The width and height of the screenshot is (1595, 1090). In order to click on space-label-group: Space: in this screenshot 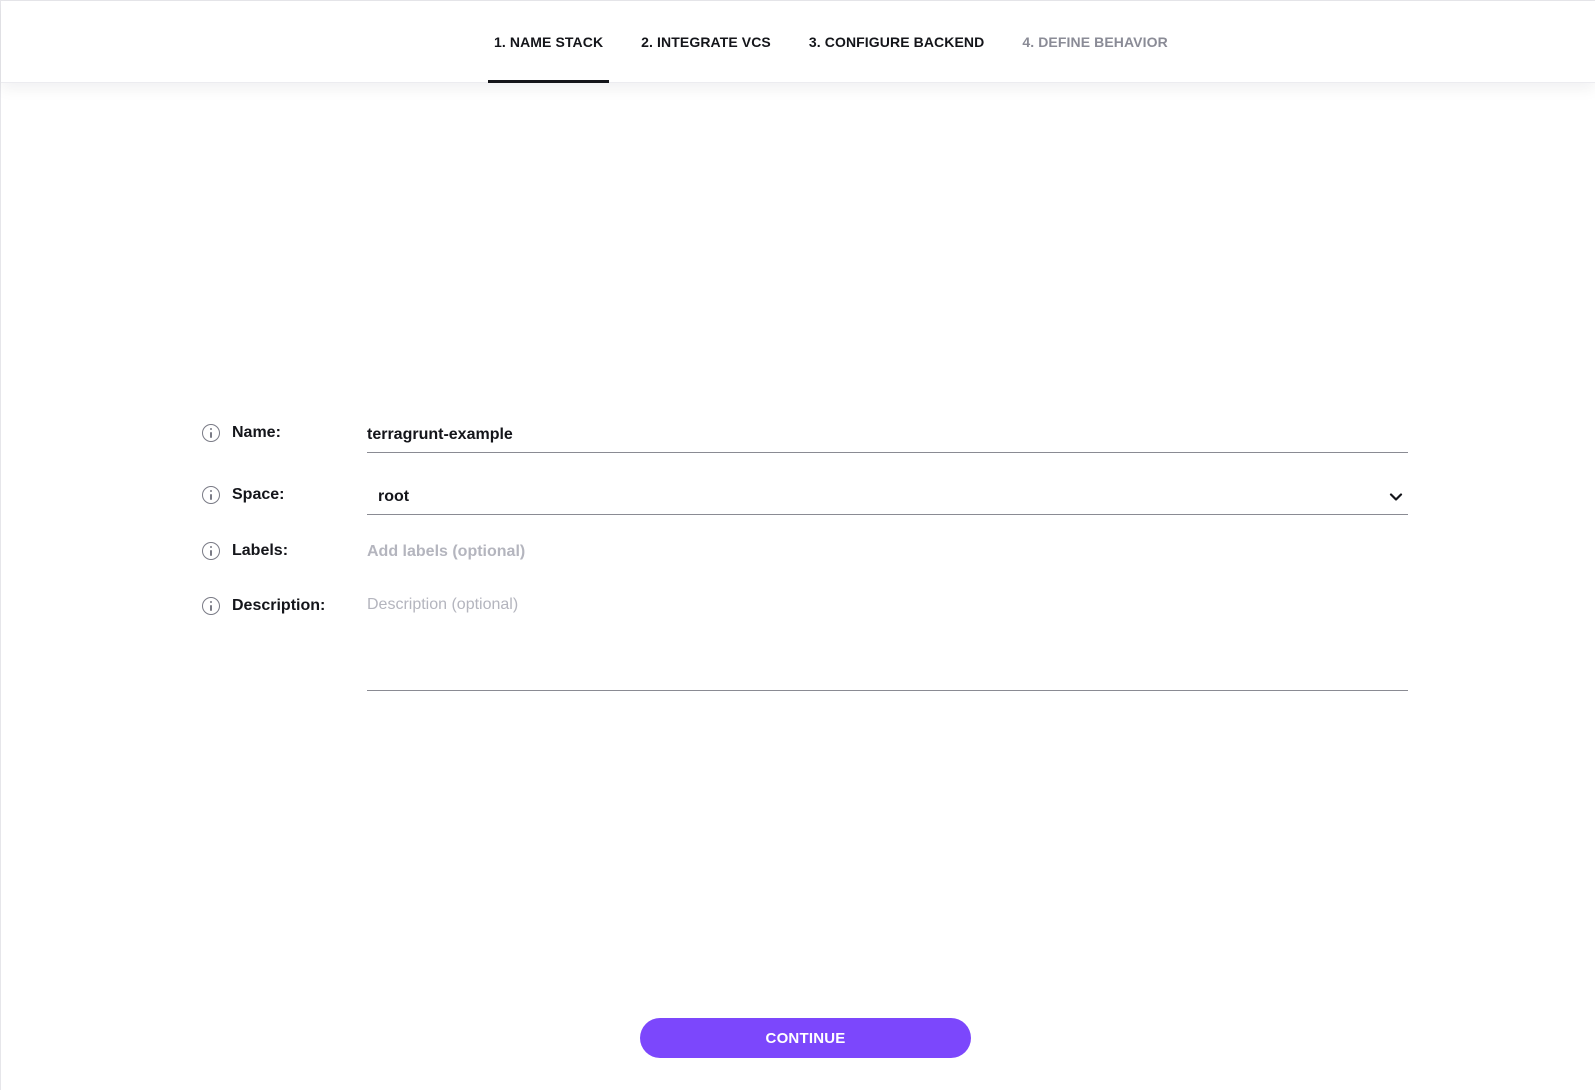, I will do `click(243, 495)`.